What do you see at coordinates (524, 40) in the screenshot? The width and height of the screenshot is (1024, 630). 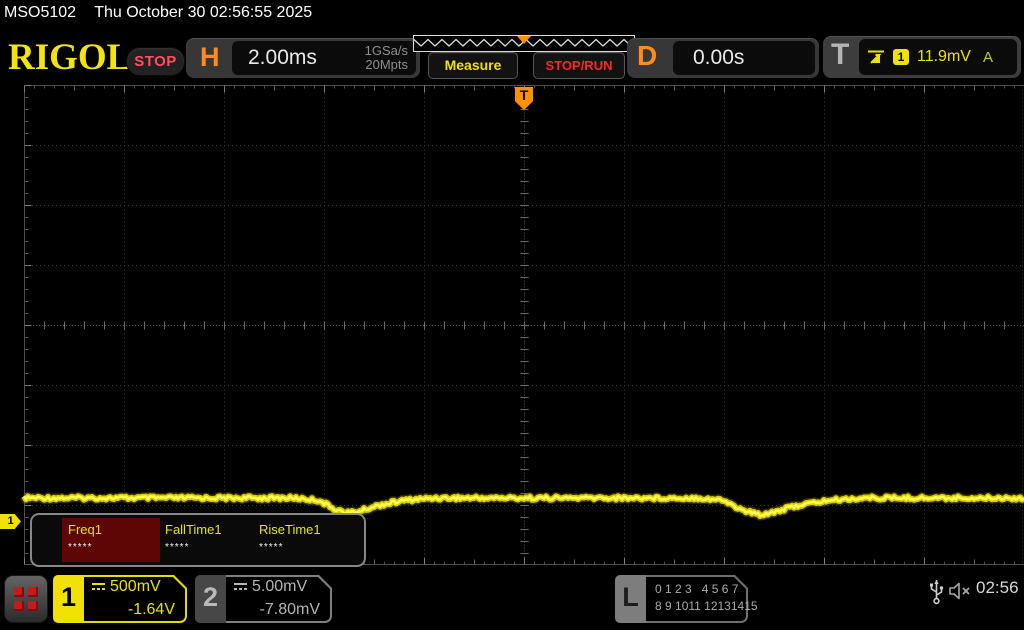 I see `memory-position-icon` at bounding box center [524, 40].